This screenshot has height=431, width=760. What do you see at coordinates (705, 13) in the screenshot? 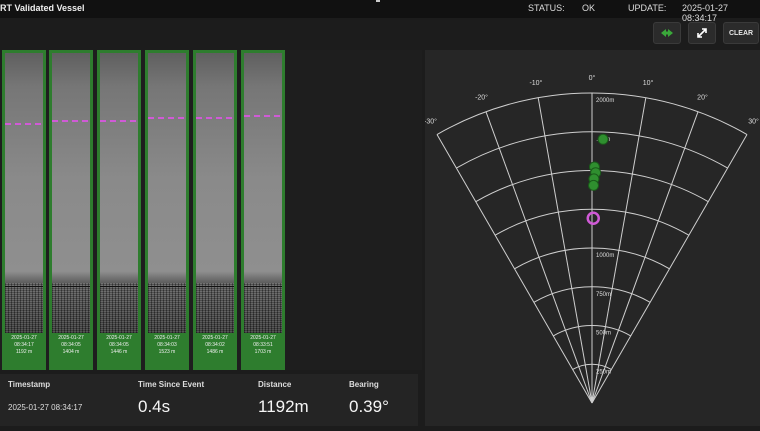
I see `update-value: 2025-01-27 08:34:17` at bounding box center [705, 13].